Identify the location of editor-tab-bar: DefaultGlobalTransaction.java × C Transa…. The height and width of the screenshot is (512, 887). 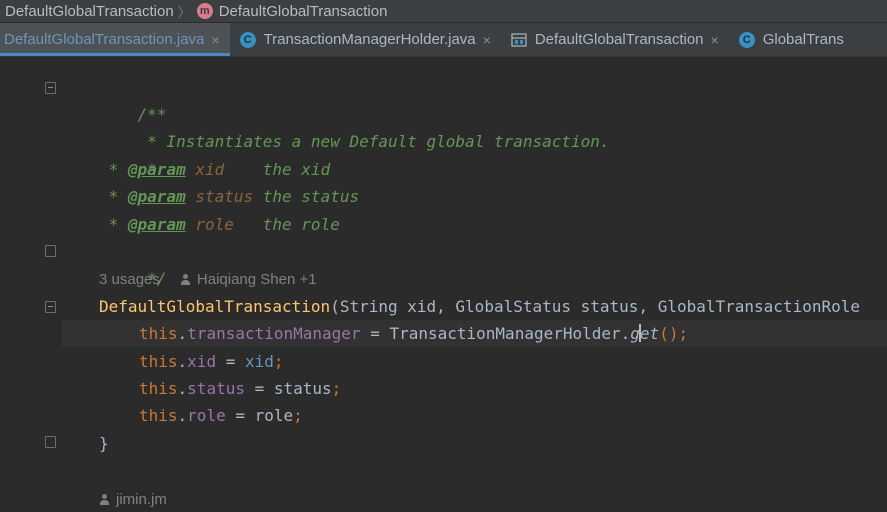
(443, 40).